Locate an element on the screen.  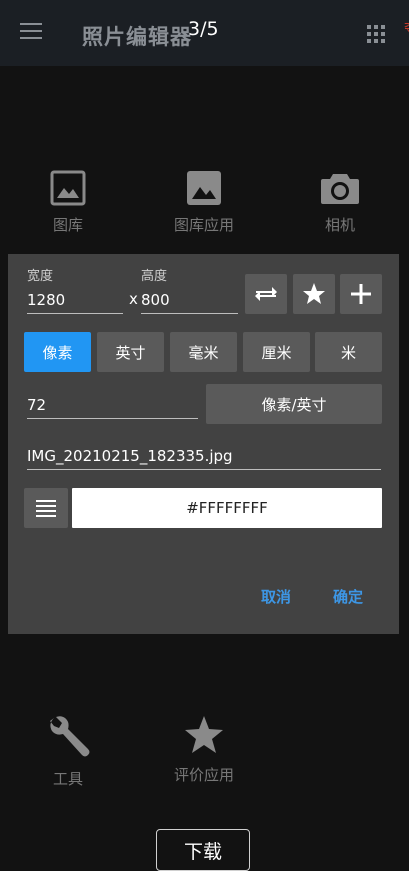
add-preset-button is located at coordinates (361, 294).